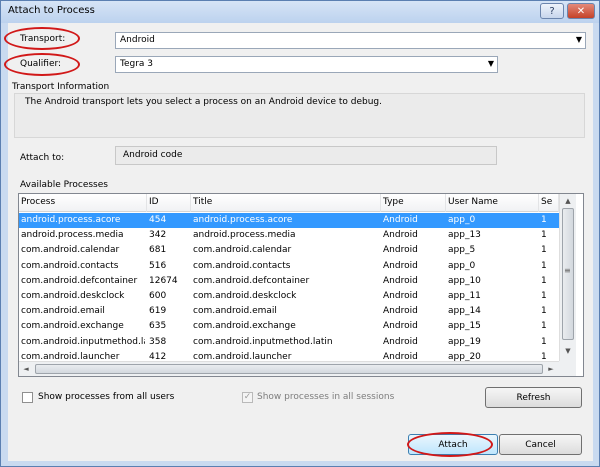 The width and height of the screenshot is (600, 467). What do you see at coordinates (158, 235) in the screenshot?
I see `cell-id: 342` at bounding box center [158, 235].